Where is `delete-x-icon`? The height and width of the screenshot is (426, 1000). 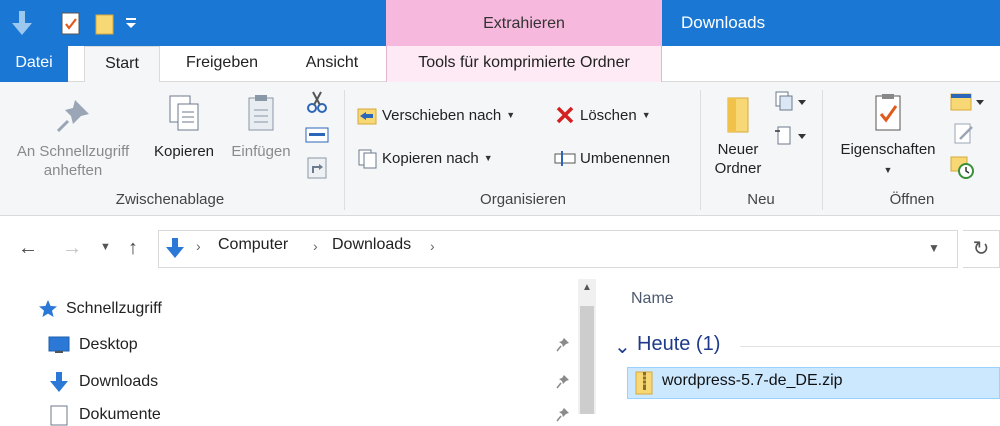 delete-x-icon is located at coordinates (565, 115).